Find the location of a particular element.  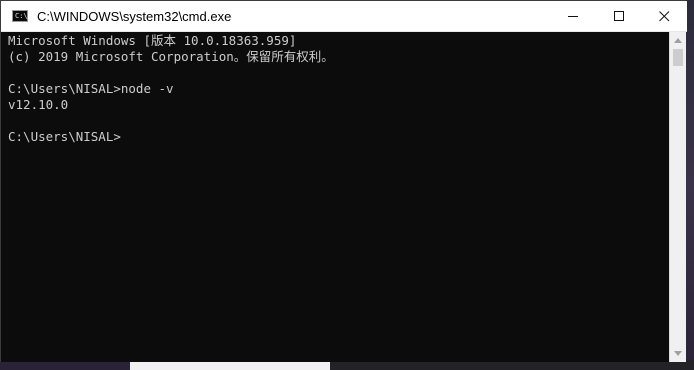

window-title: C:\WINDOWS\system32\cmd.exe is located at coordinates (134, 16).